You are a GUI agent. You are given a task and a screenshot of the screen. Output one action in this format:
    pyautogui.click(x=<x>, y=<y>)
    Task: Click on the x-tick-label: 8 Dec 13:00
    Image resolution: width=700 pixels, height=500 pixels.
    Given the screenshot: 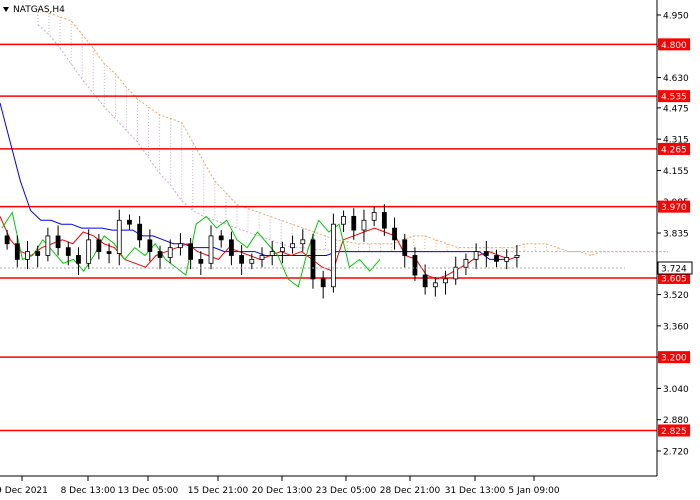 What is the action you would take?
    pyautogui.click(x=88, y=491)
    